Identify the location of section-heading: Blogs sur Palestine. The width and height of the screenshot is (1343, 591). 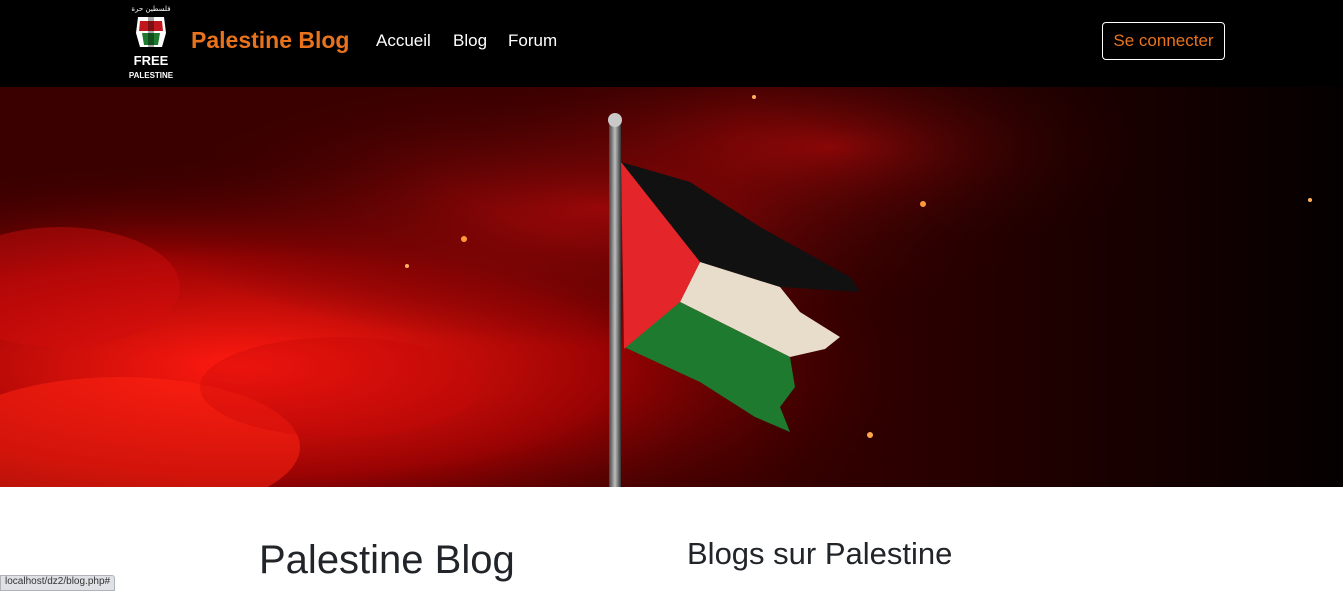
(820, 553).